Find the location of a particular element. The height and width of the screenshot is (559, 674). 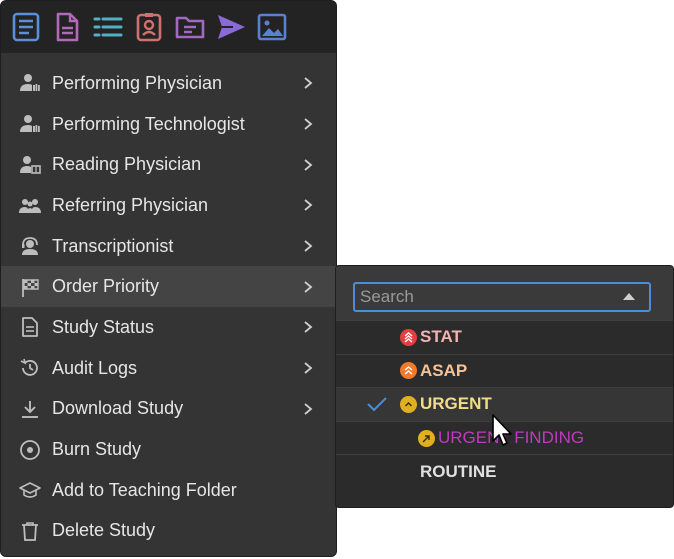

headset-icon is located at coordinates (30, 246).